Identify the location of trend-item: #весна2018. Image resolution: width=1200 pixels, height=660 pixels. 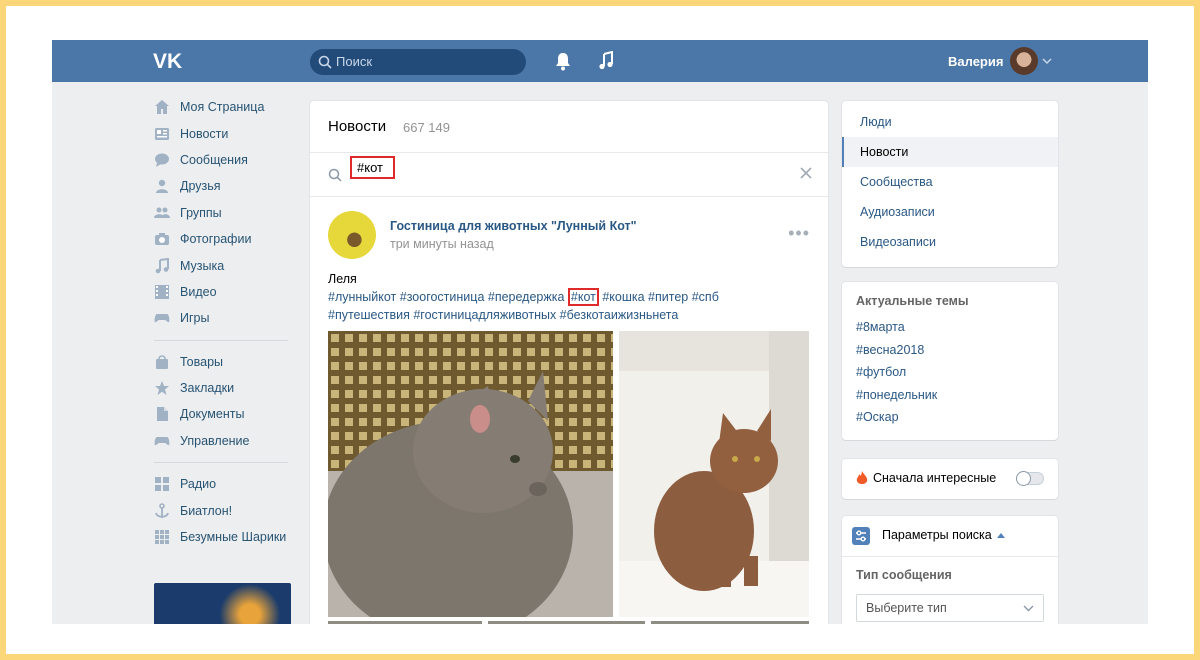
(950, 350).